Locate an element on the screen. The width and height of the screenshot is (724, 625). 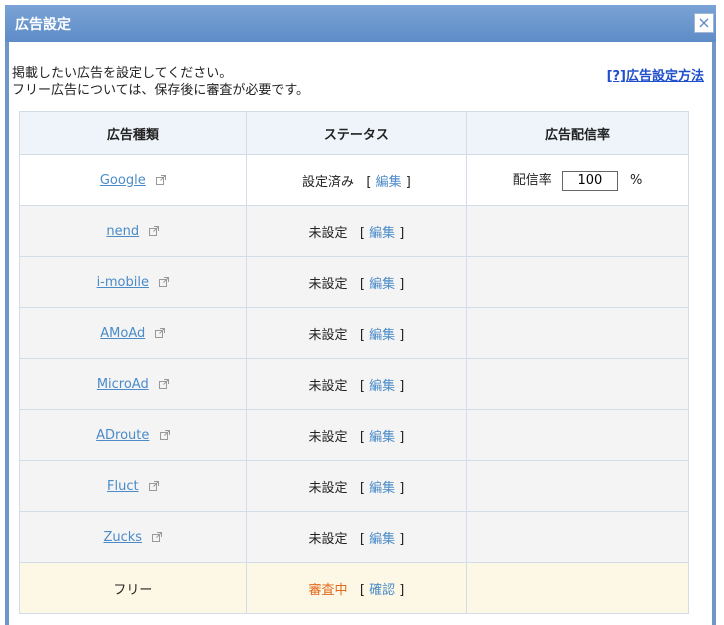
status-cell: 審査中 [ 確認 ] is located at coordinates (356, 588).